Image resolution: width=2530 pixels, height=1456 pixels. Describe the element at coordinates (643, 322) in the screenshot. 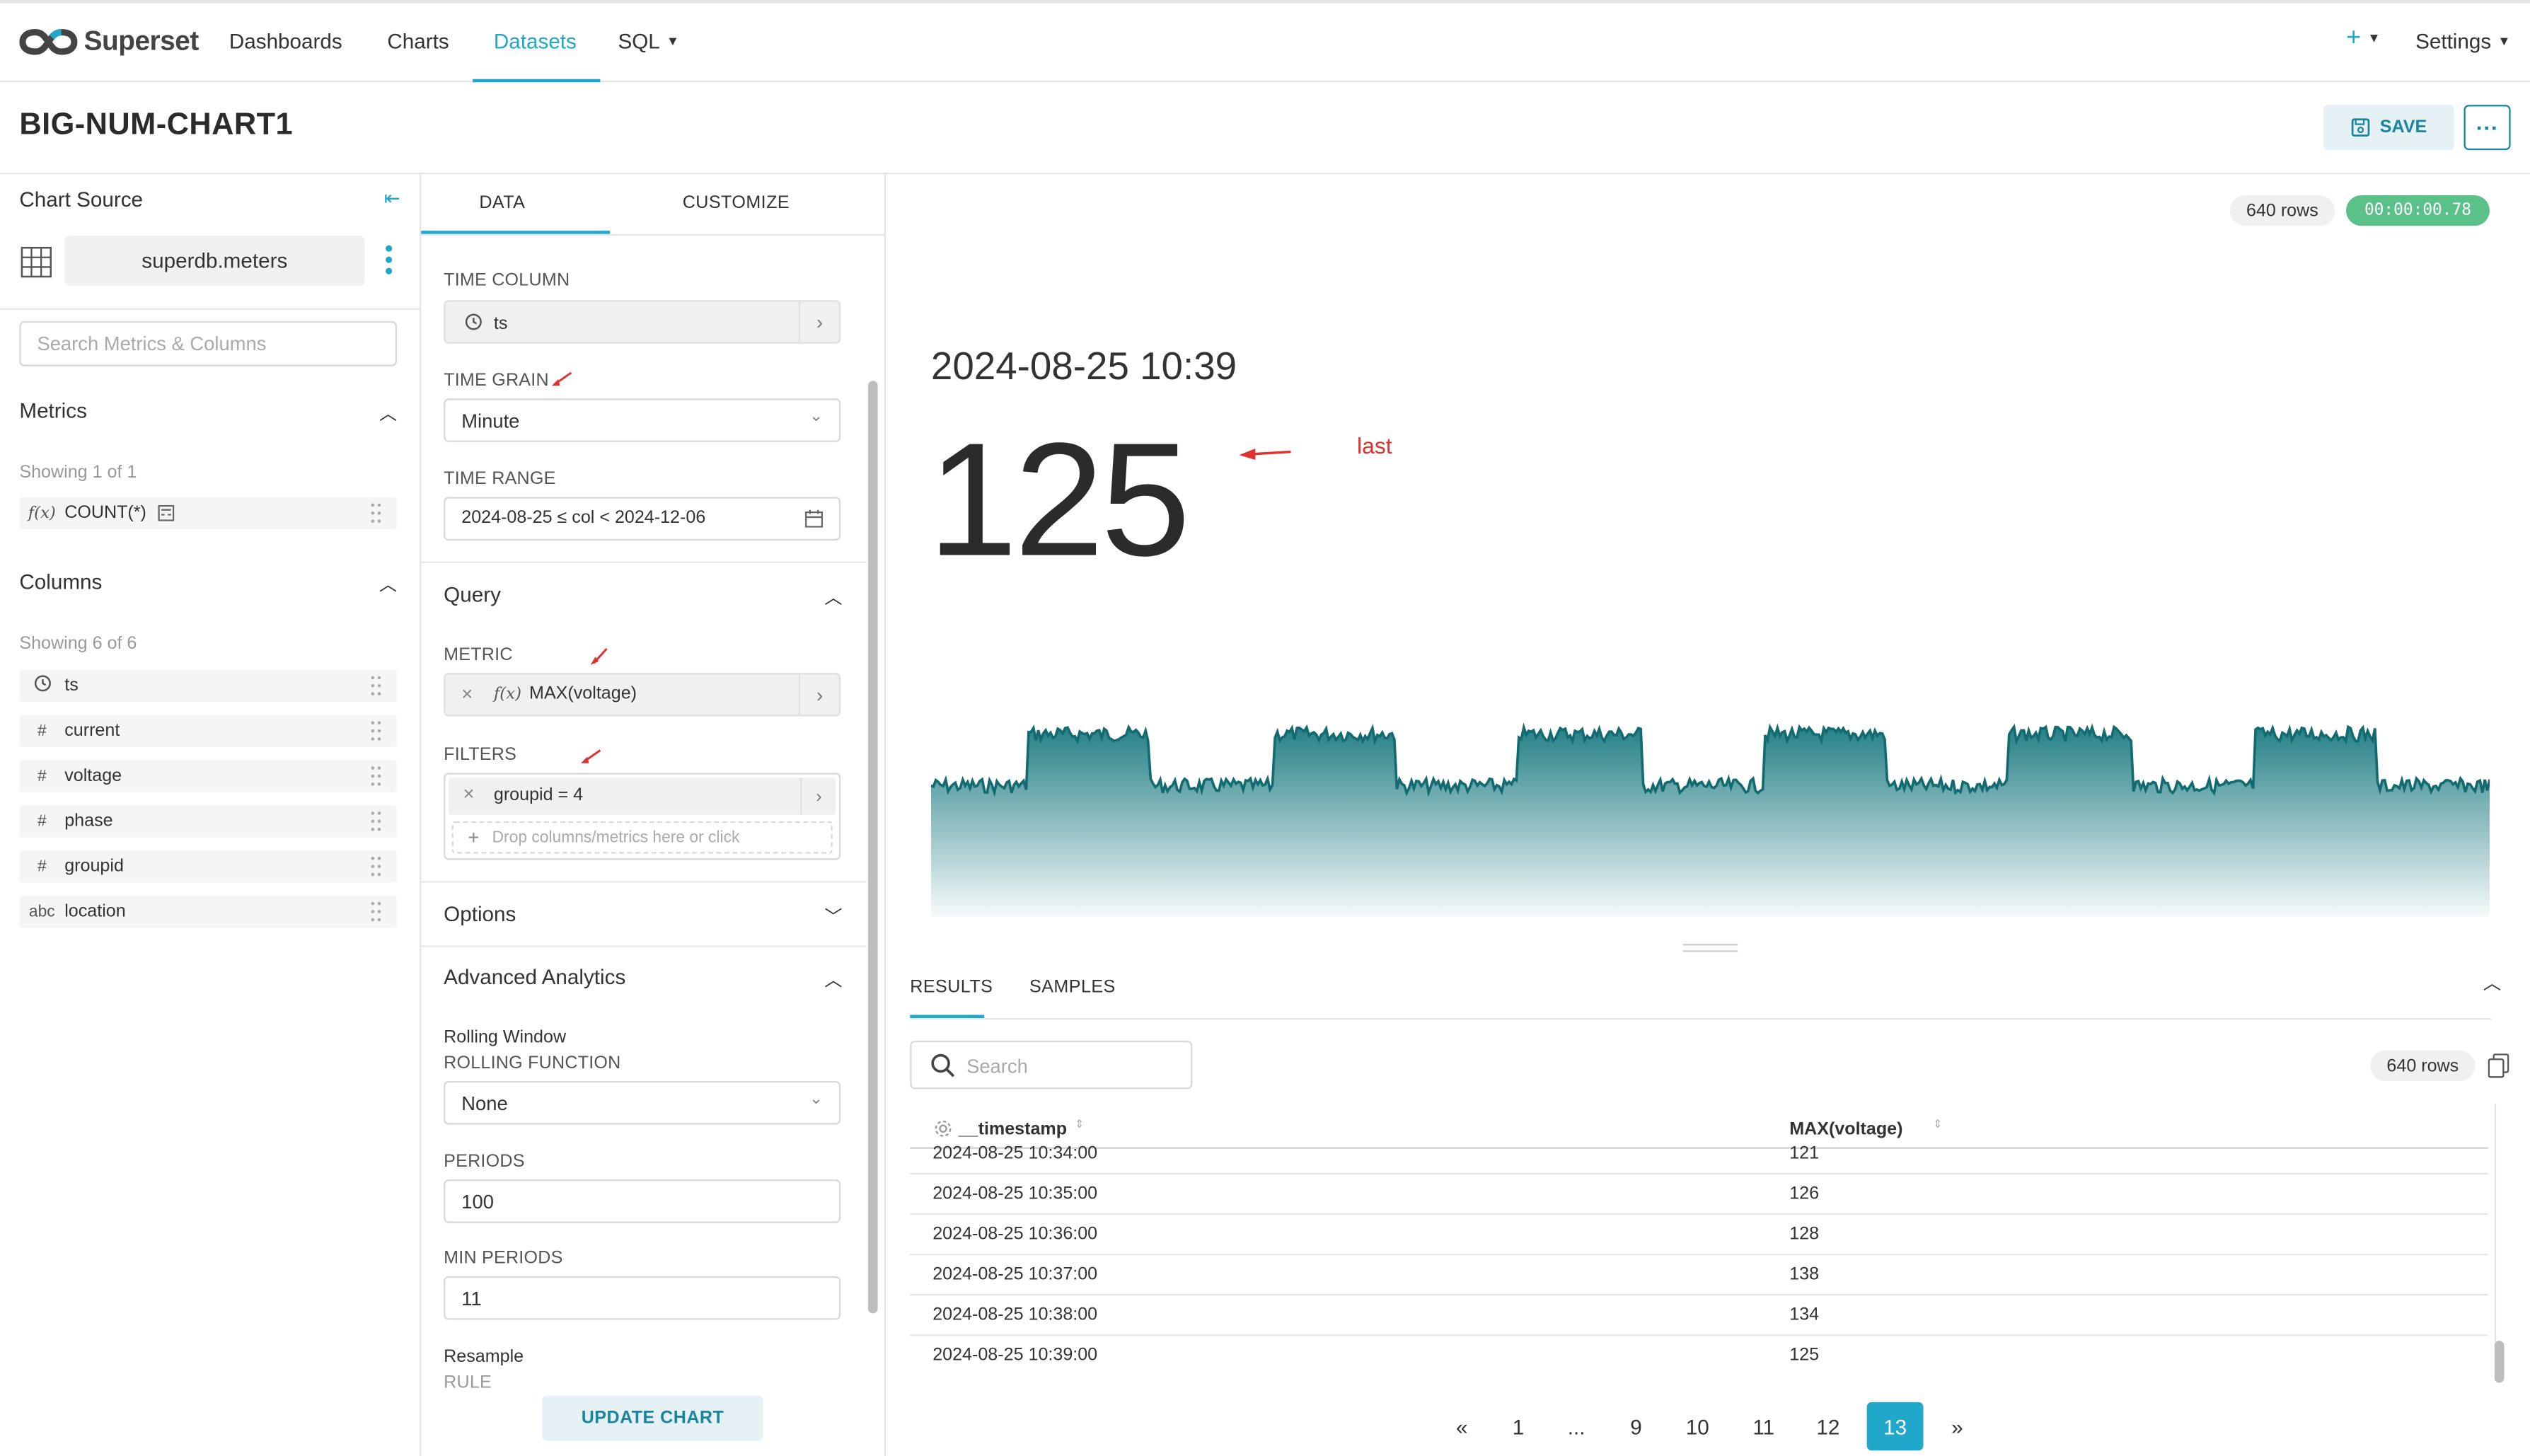

I see `time-column-select: ts ›` at that location.